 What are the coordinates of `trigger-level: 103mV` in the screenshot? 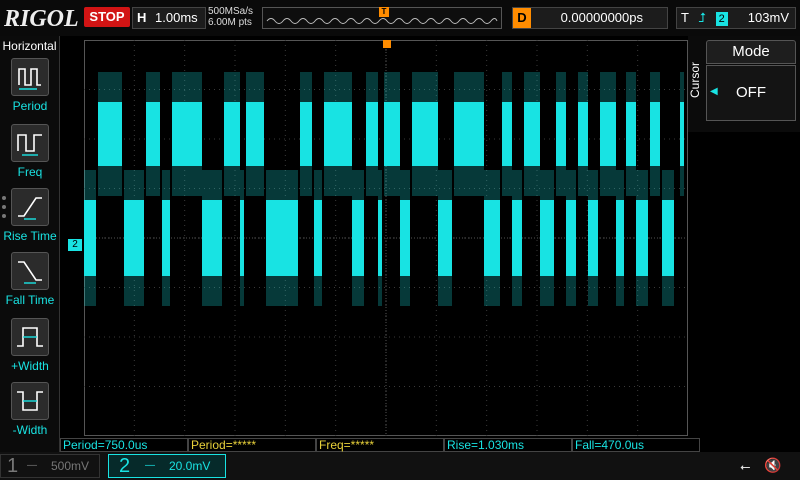 It's located at (768, 17).